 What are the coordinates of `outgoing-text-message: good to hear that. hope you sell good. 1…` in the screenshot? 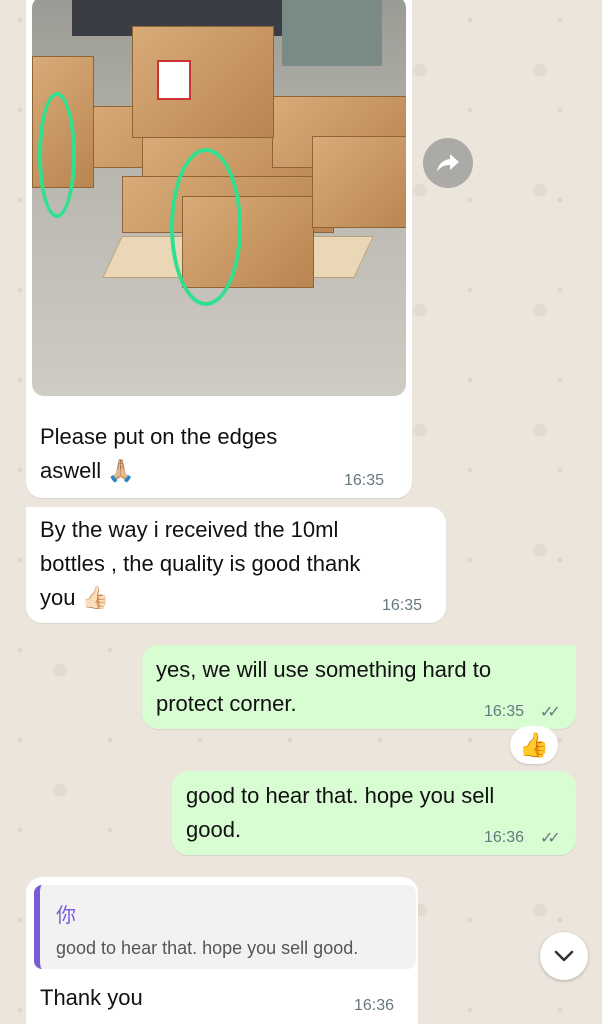 It's located at (374, 813).